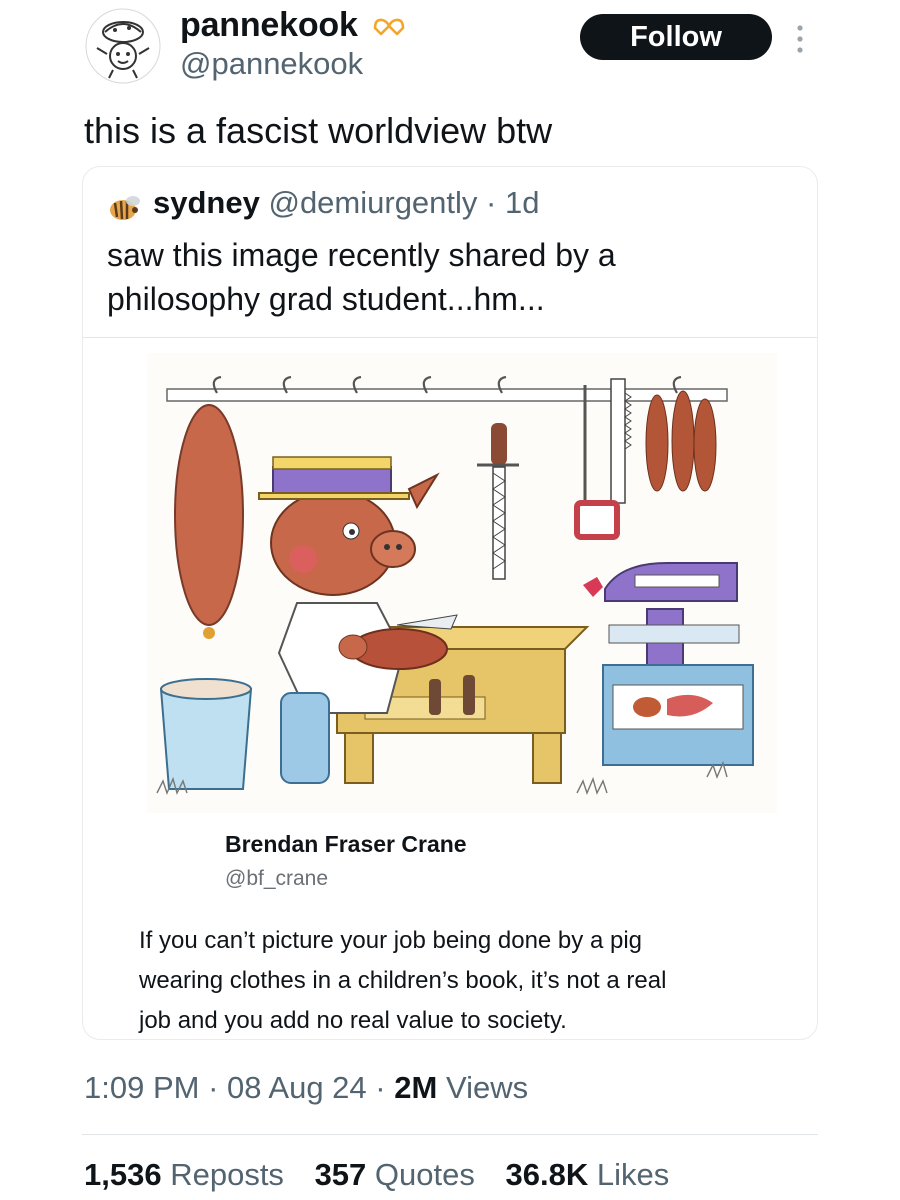 This screenshot has width=900, height=1200. Describe the element at coordinates (123, 1174) in the screenshot. I see `reposts-count: 1,536` at that location.